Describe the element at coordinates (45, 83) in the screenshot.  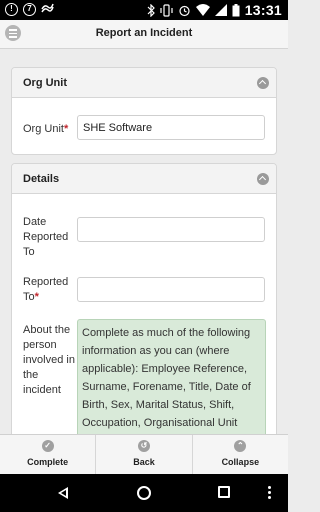
I see `org-unit-section-title: Org Unit` at that location.